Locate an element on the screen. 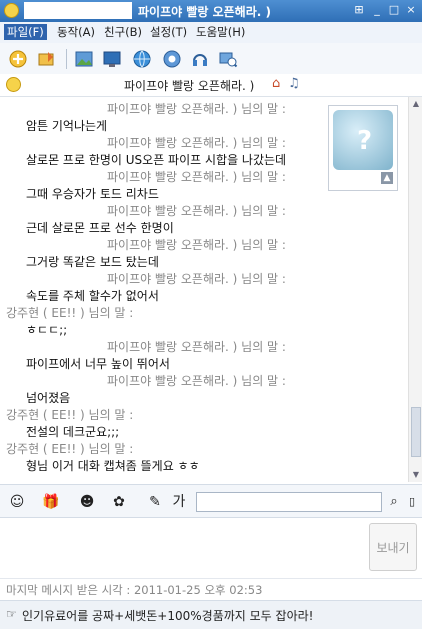 The width and height of the screenshot is (422, 629). window-title: 파이프야 빨랑 오픈해라. ) is located at coordinates (204, 12).